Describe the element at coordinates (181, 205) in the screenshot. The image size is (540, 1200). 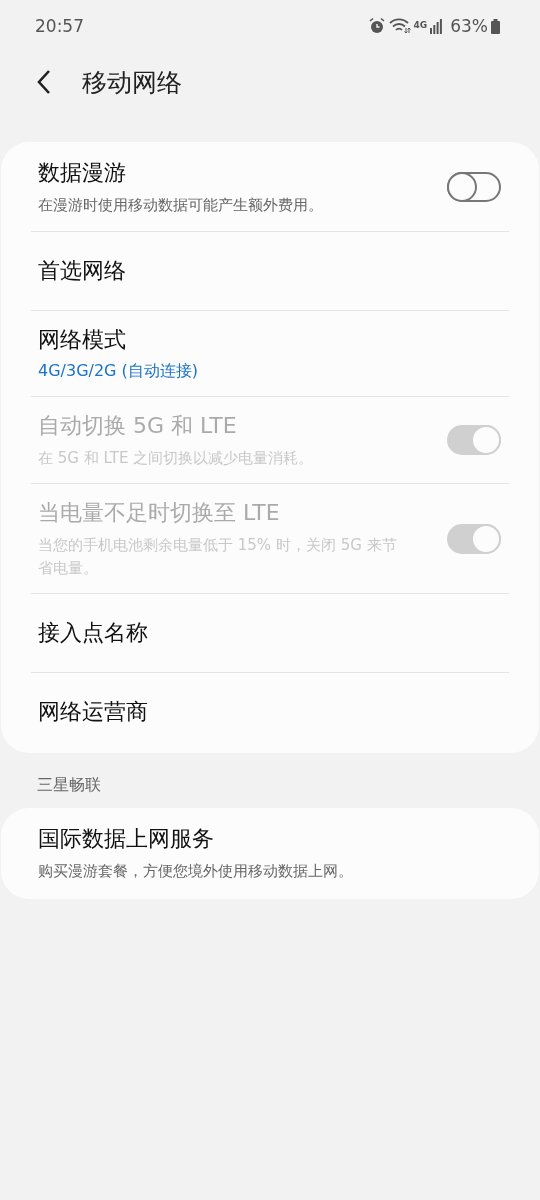
I see `setting-description: 在漫游时使用移动数据可能产生额外费用。` at that location.